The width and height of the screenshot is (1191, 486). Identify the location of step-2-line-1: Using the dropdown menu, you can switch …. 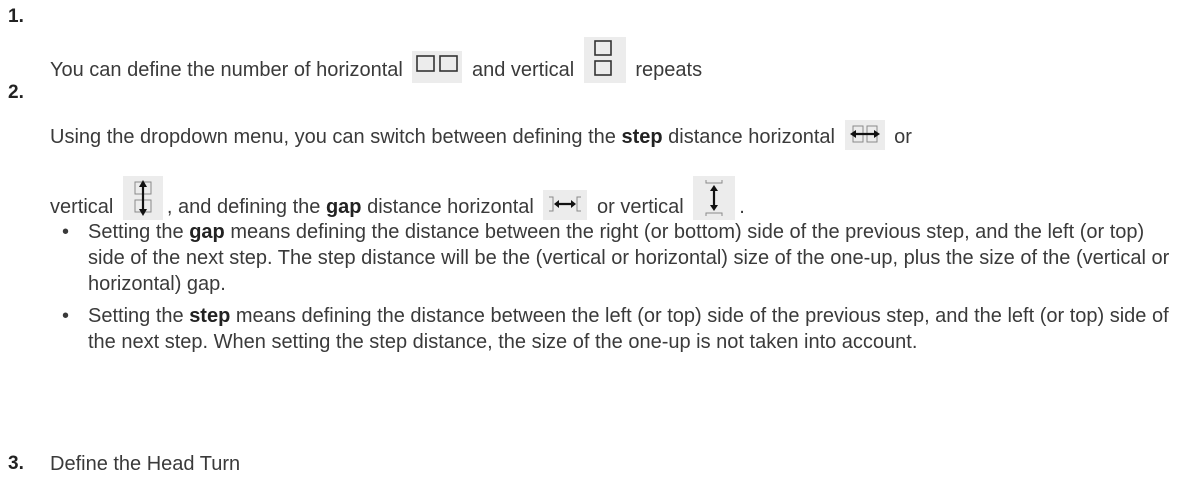
(481, 135).